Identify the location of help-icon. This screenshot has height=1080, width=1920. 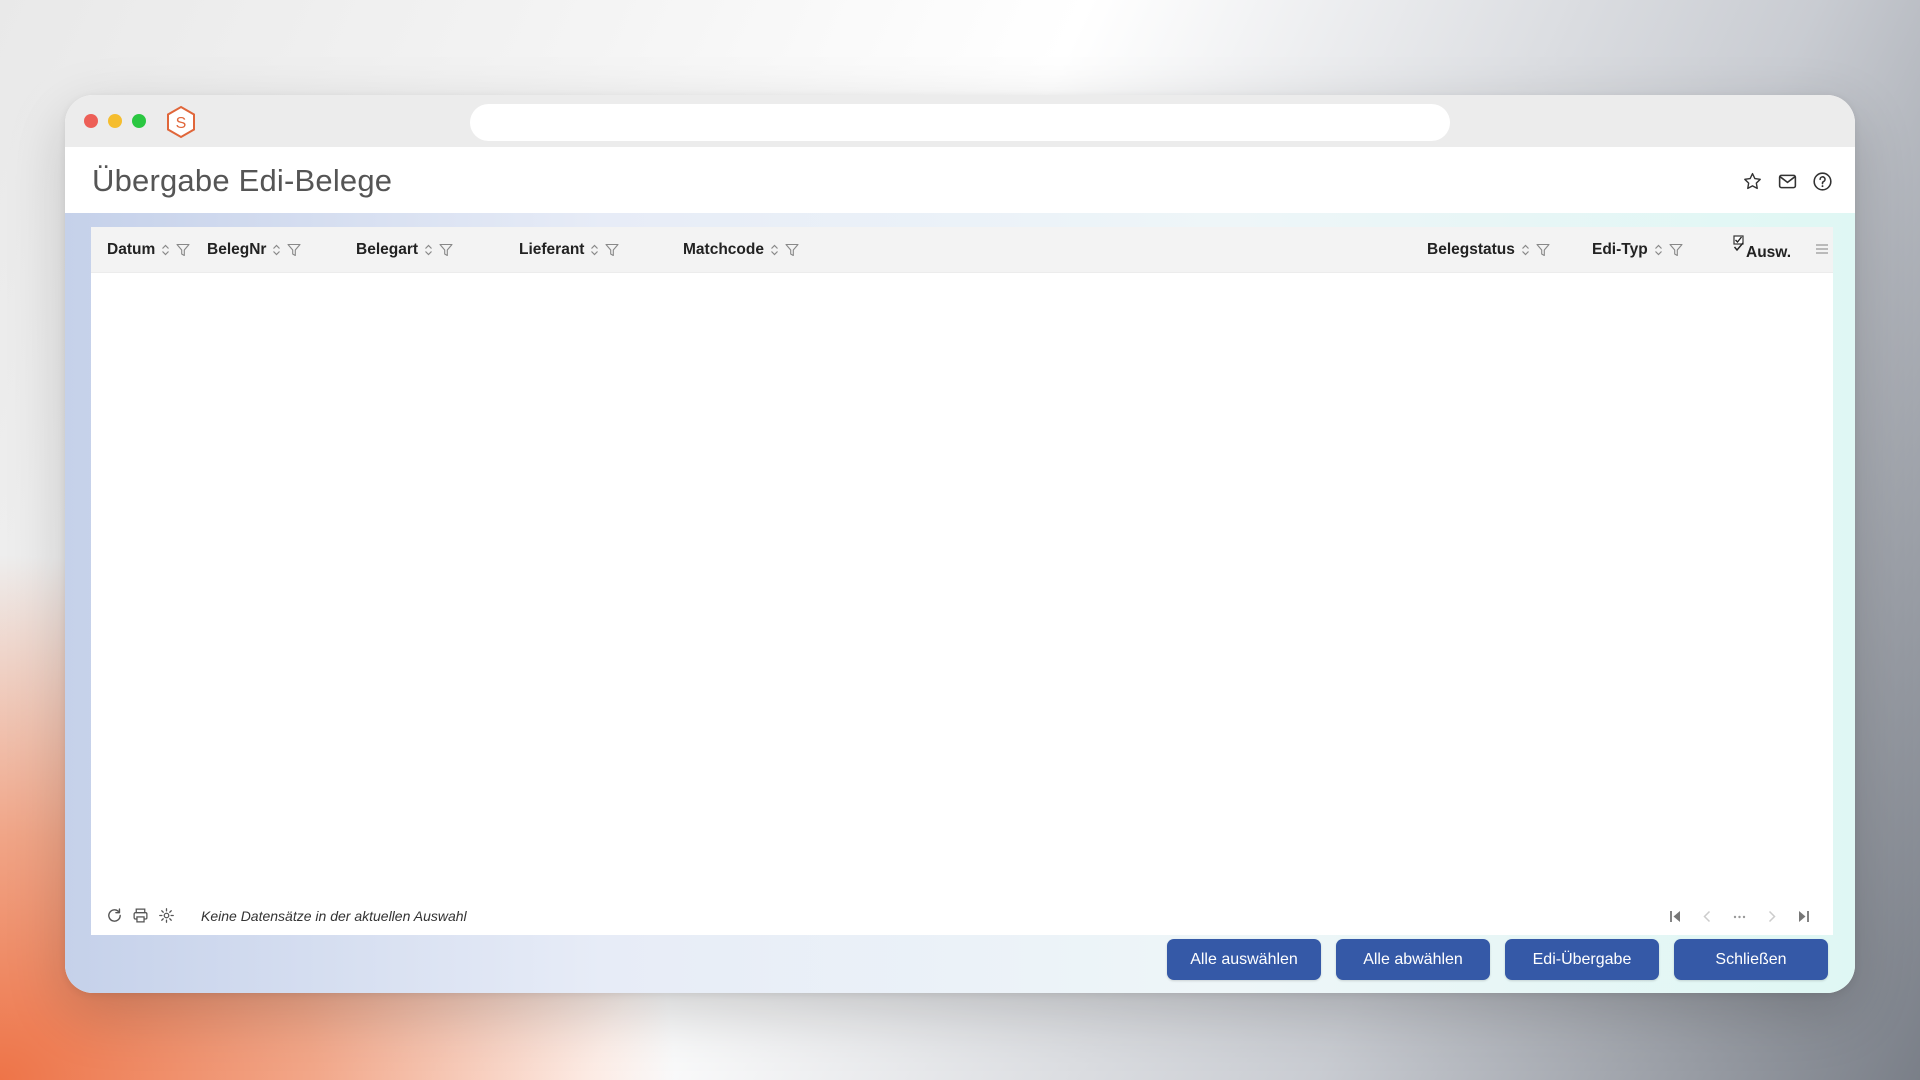
(1822, 181).